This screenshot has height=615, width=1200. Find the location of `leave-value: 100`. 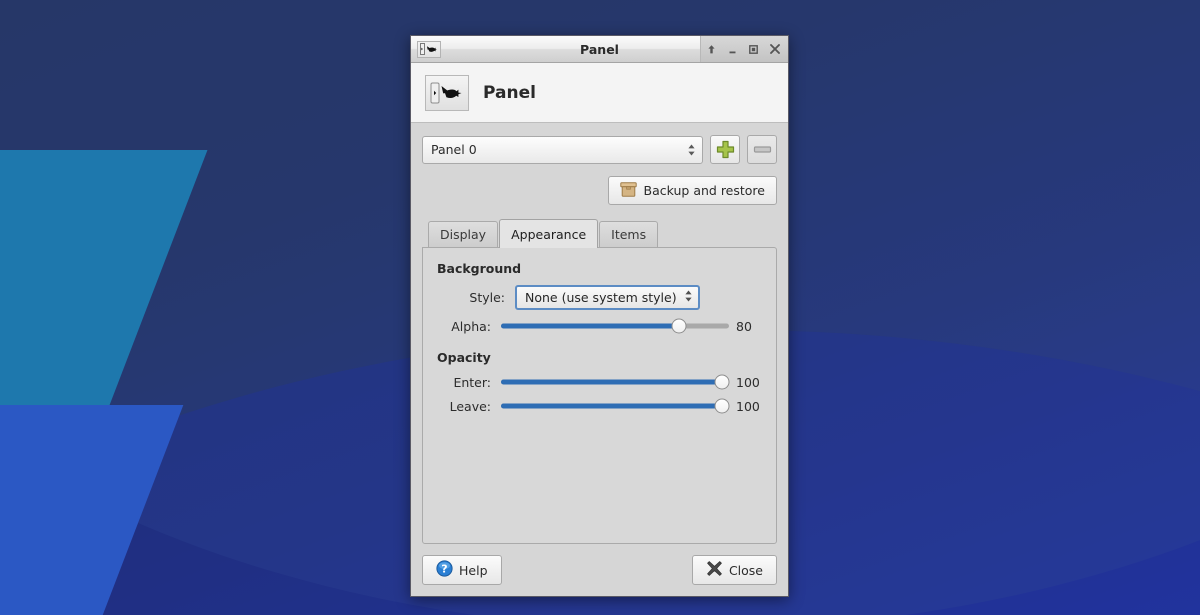

leave-value: 100 is located at coordinates (748, 406).